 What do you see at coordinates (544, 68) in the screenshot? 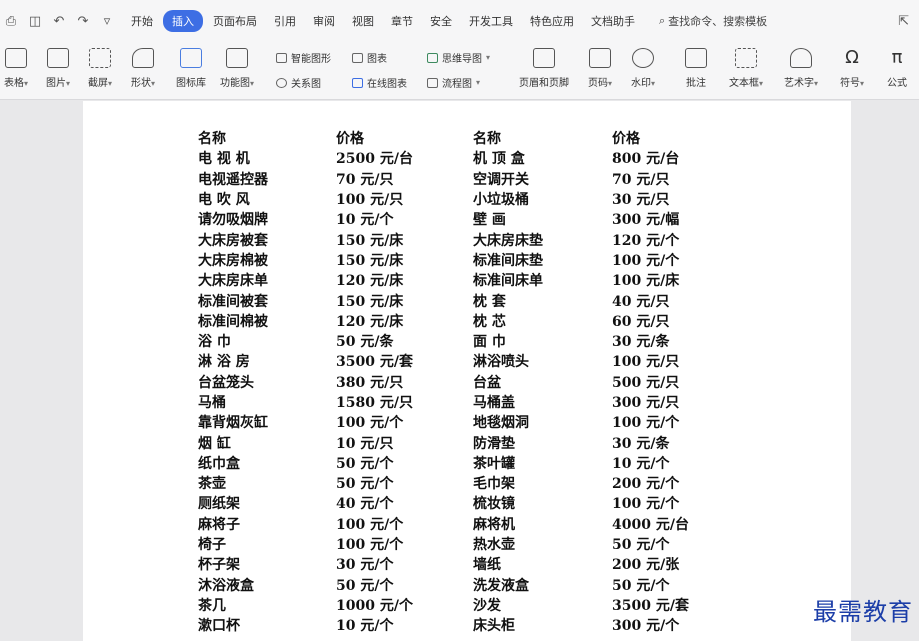
I see `header-footer-button: 页眉和页脚` at bounding box center [544, 68].